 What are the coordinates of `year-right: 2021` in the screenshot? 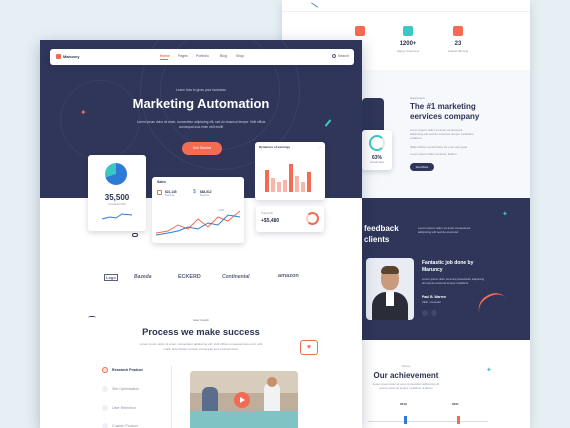 It's located at (455, 404).